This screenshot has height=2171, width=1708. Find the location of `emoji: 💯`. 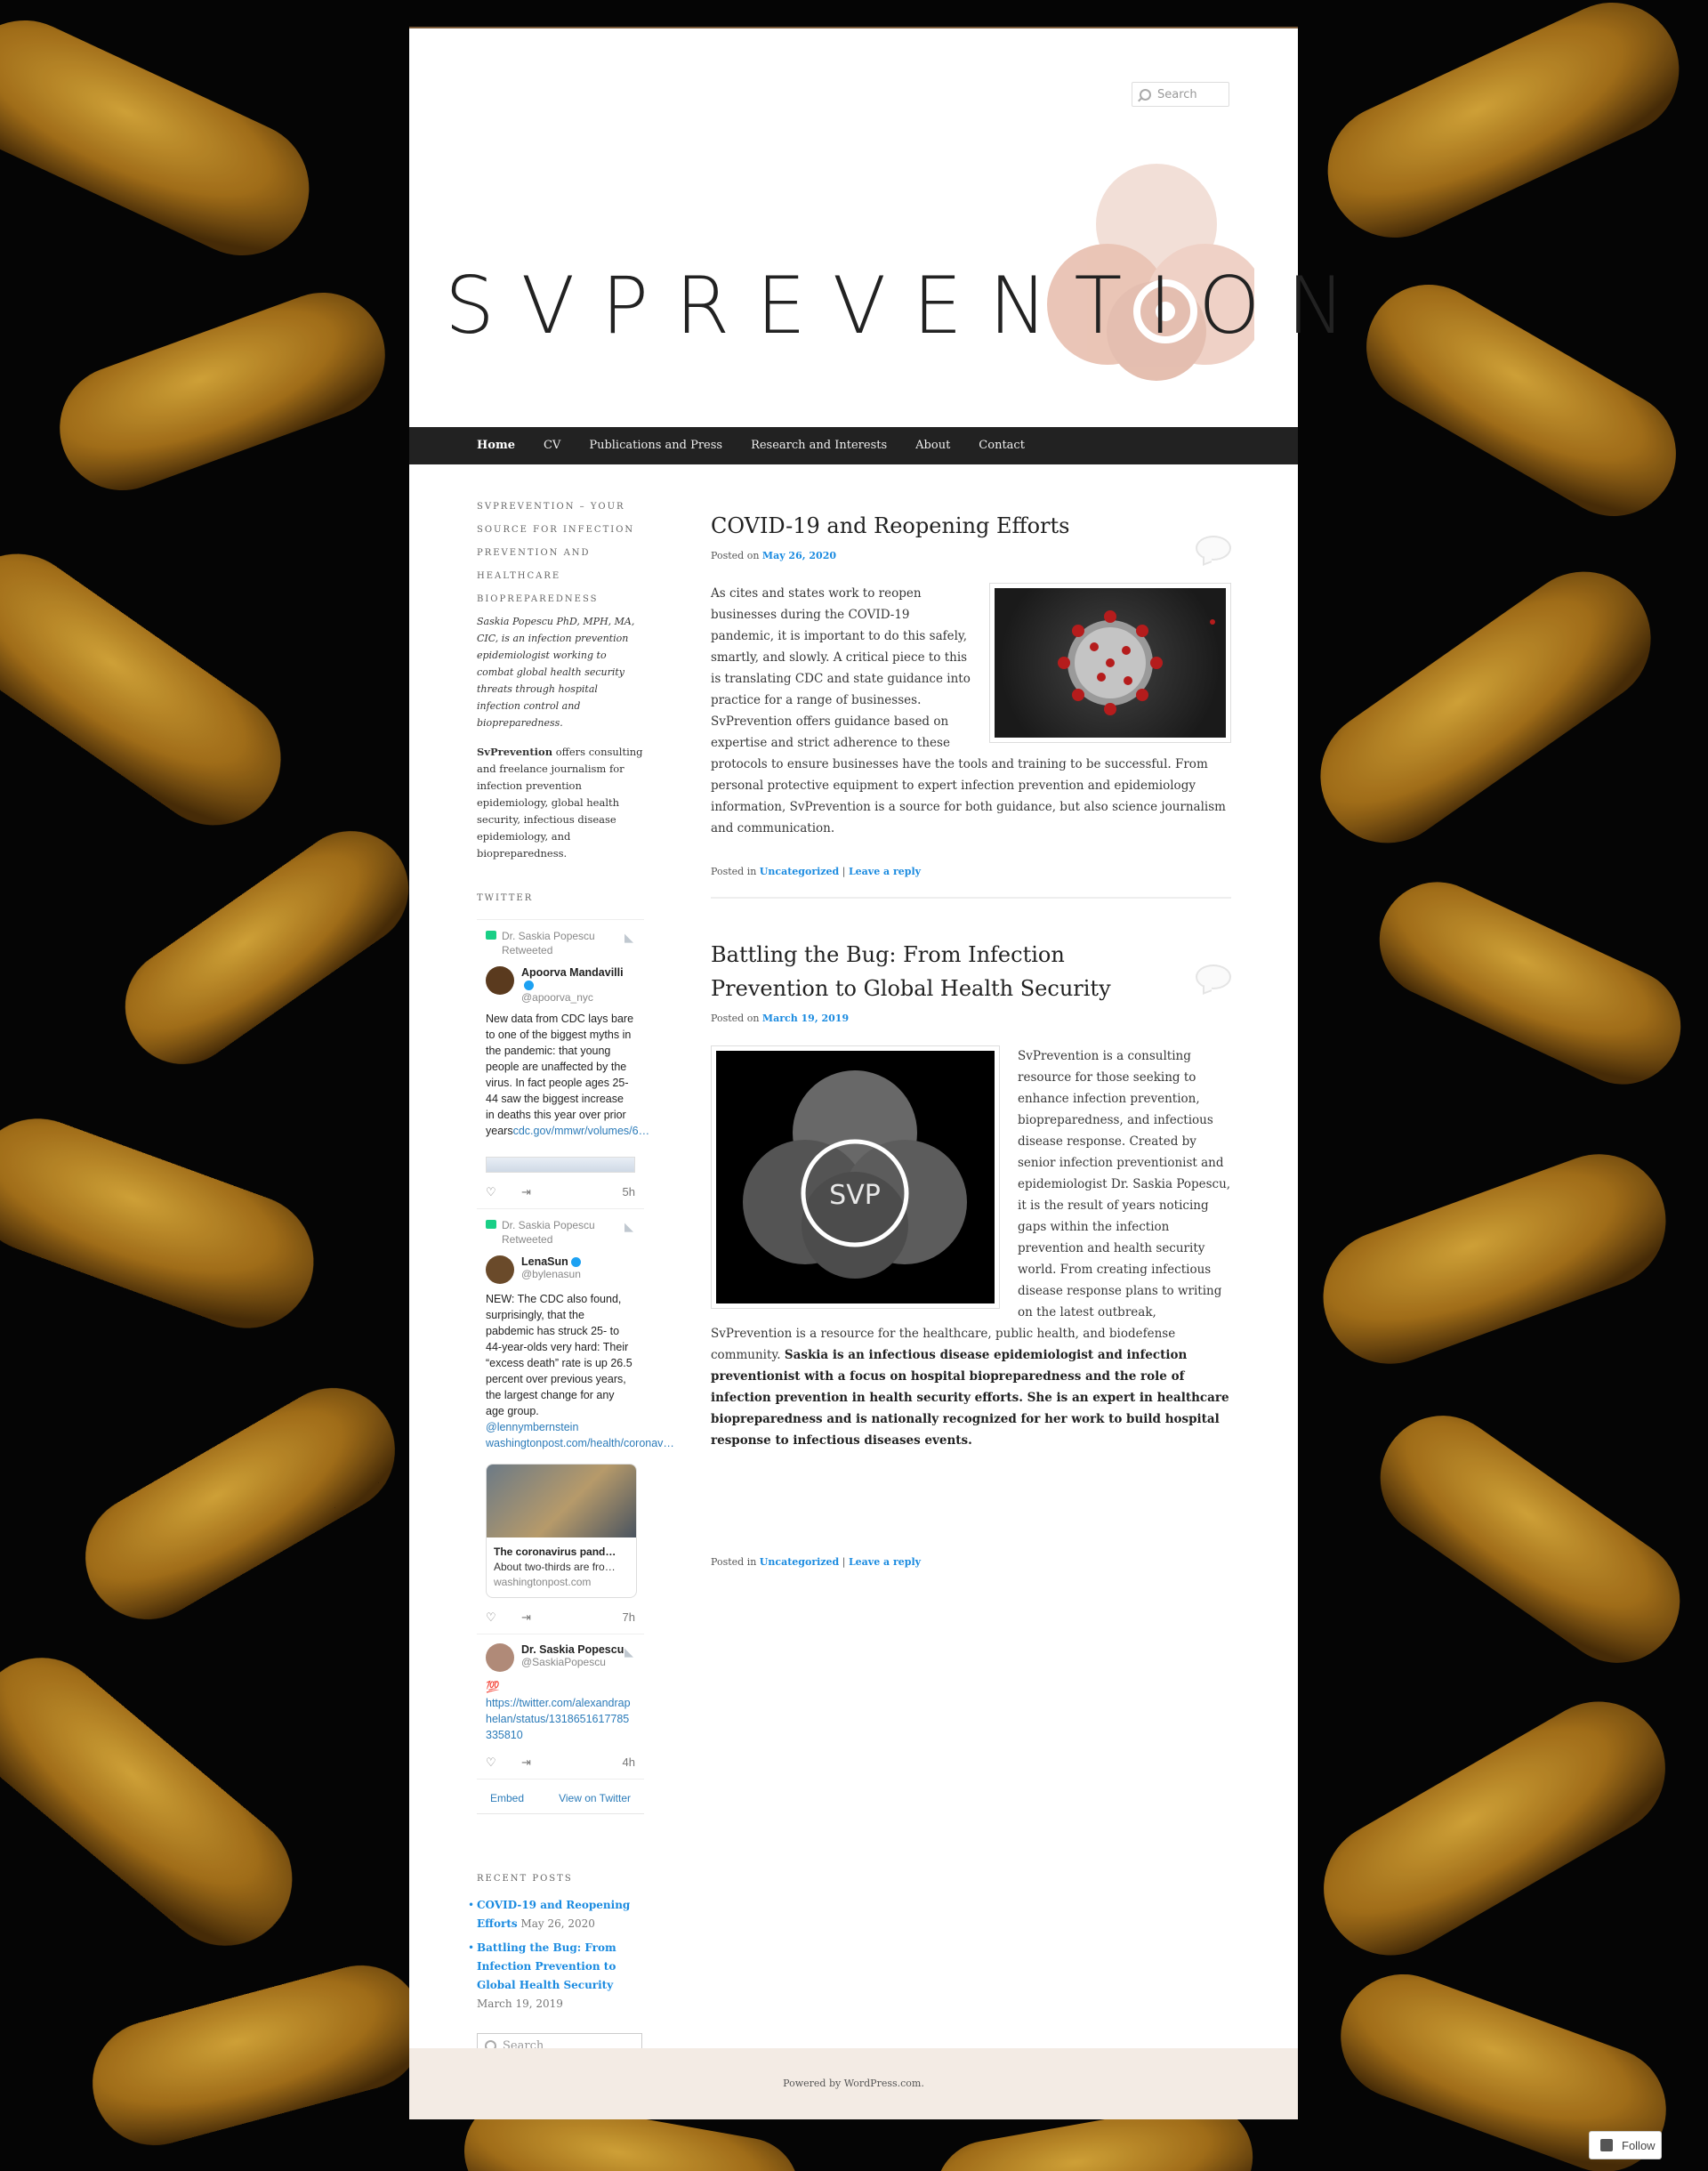

emoji: 💯 is located at coordinates (493, 1687).